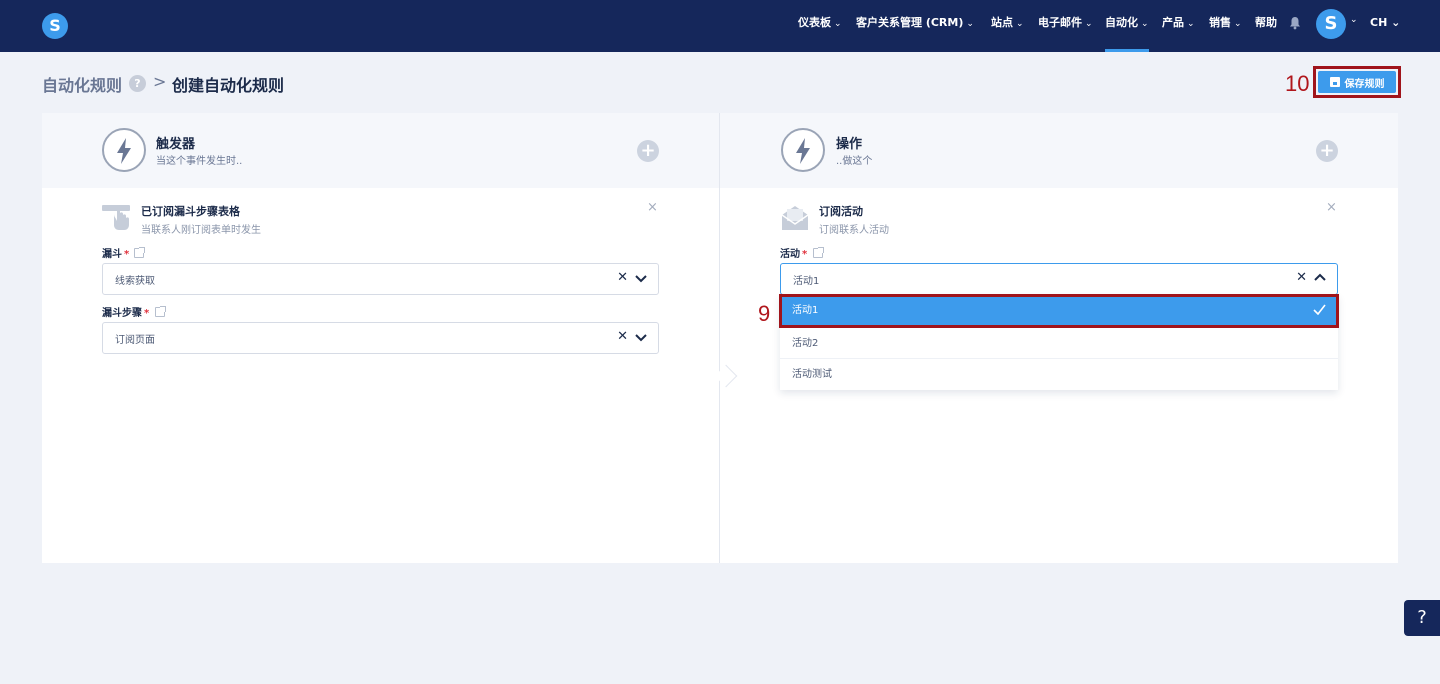  I want to click on user-avatar: S, so click(1331, 24).